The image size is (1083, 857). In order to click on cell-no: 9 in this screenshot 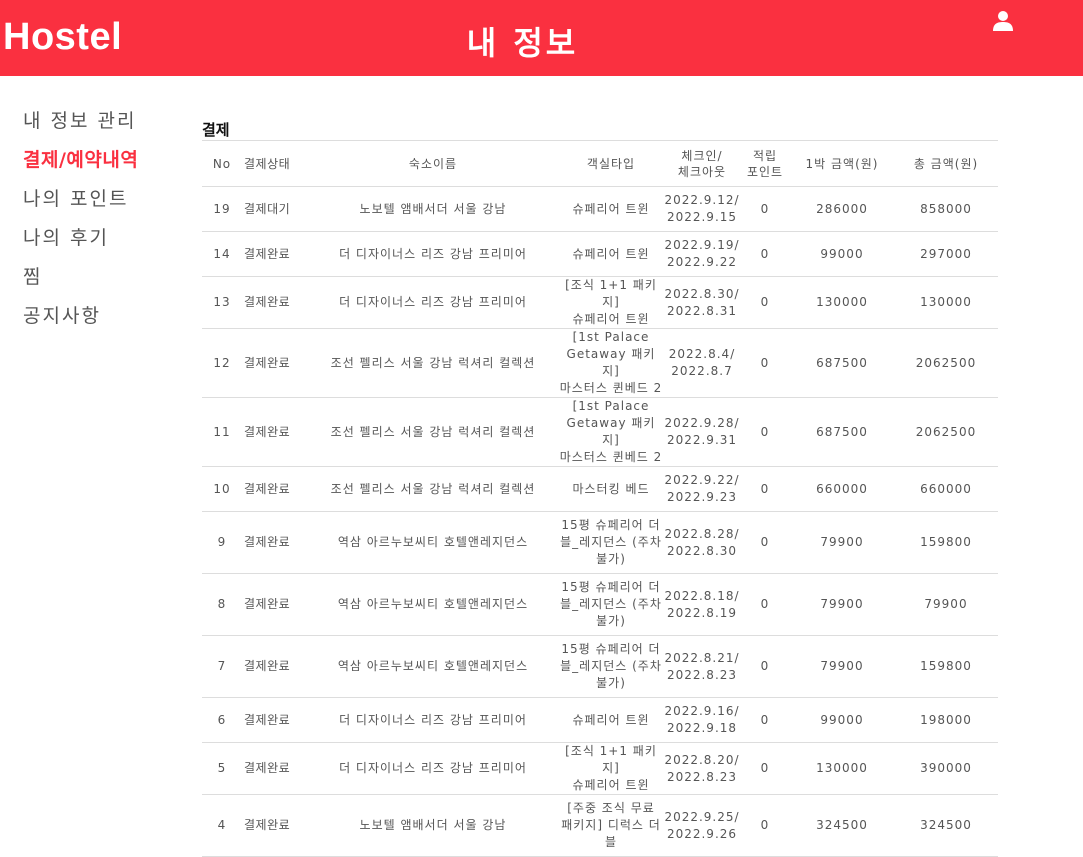, I will do `click(222, 542)`.